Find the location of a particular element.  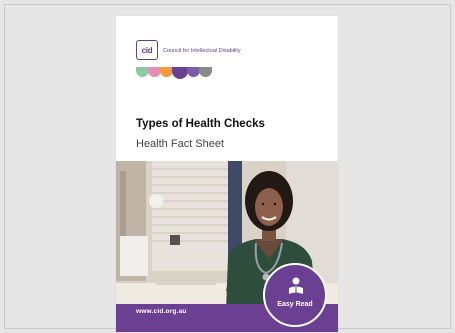

cid-logo: cid is located at coordinates (147, 50).